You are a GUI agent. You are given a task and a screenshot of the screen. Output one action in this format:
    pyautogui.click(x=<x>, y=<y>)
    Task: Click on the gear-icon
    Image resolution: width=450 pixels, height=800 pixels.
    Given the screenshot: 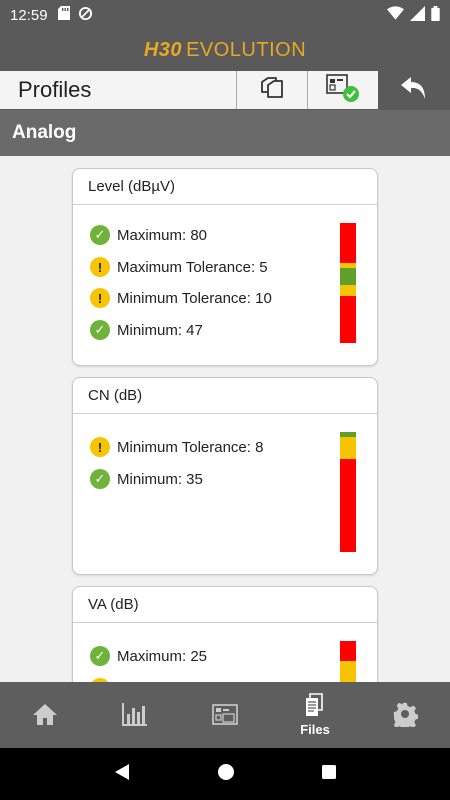 What is the action you would take?
    pyautogui.click(x=405, y=716)
    